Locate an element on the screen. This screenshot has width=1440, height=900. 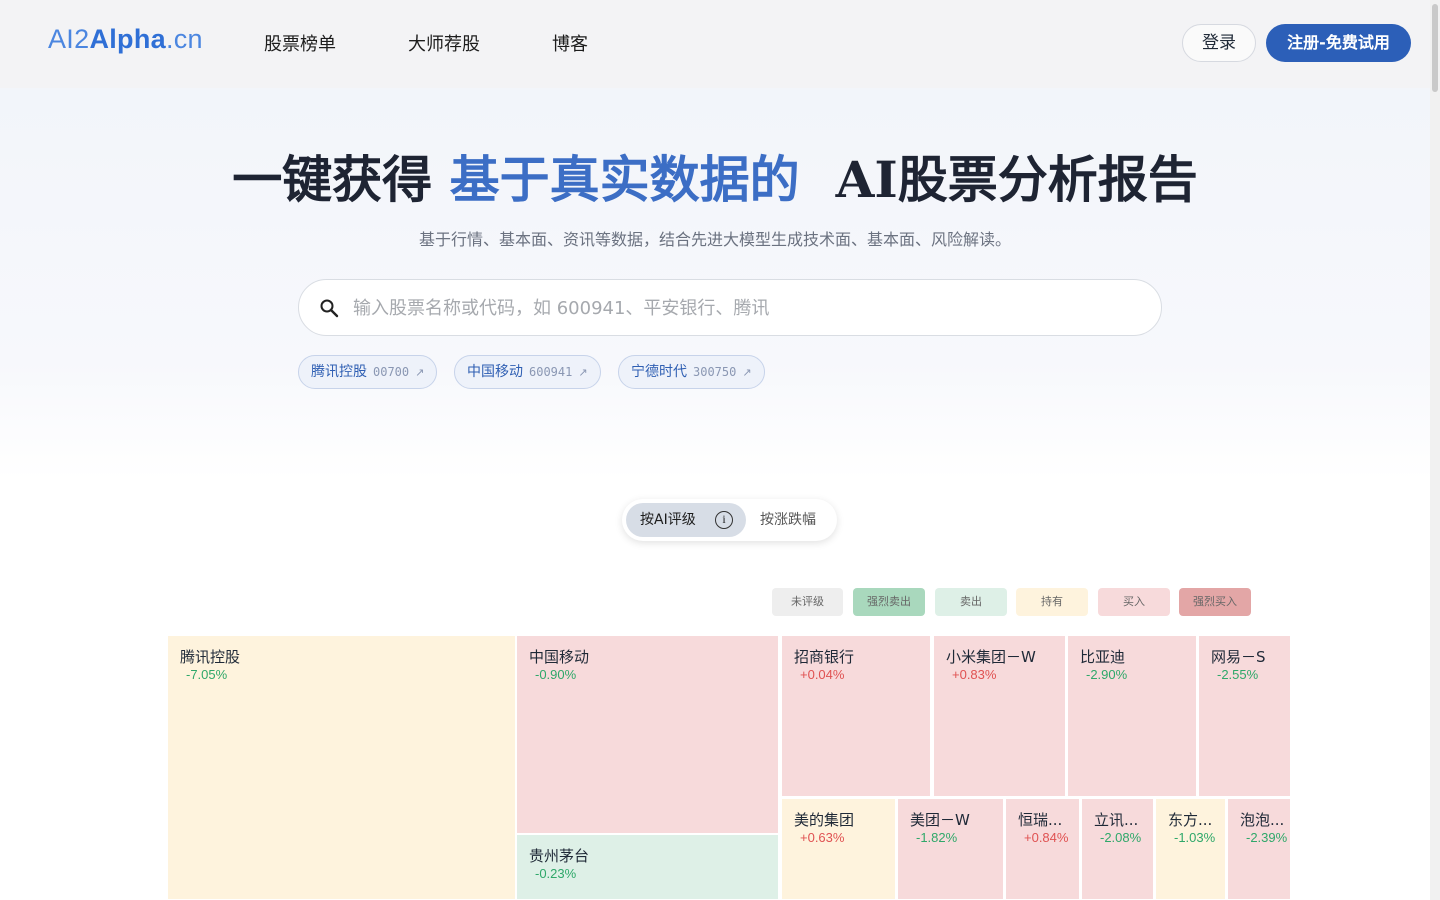
chip-name: 中国移动 is located at coordinates (495, 372).